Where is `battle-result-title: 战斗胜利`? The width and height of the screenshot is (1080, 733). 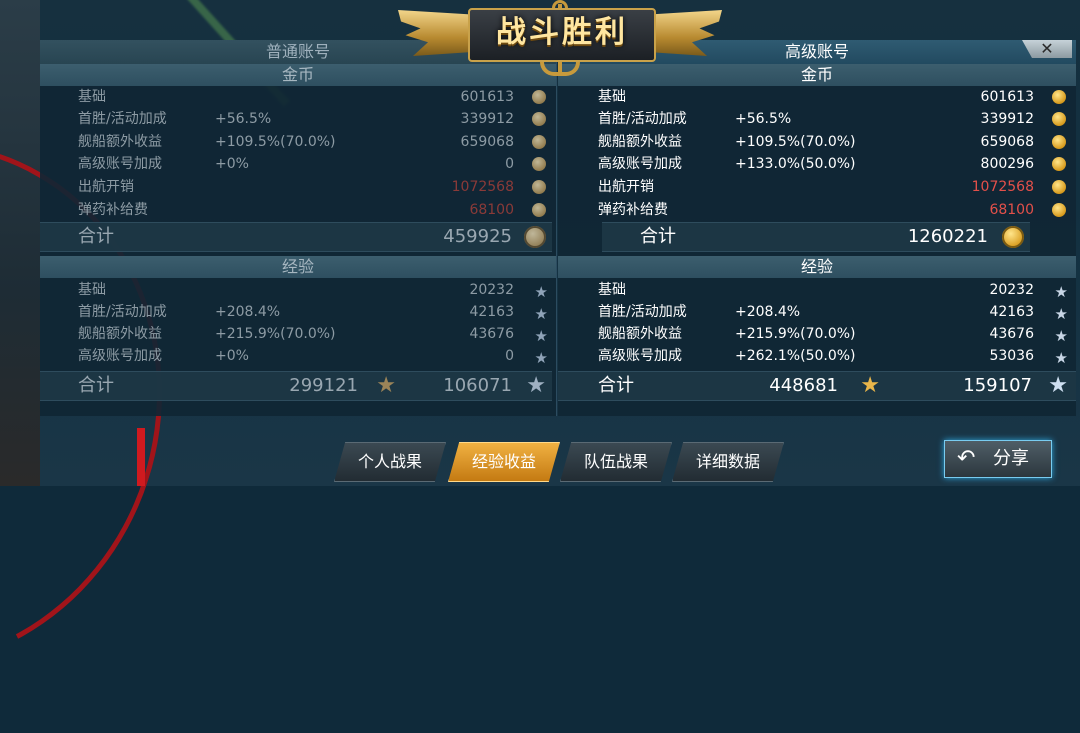 battle-result-title: 战斗胜利 is located at coordinates (562, 32).